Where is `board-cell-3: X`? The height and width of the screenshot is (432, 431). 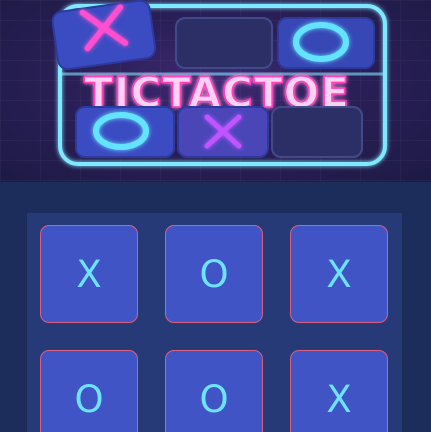
board-cell-3: X is located at coordinates (339, 274).